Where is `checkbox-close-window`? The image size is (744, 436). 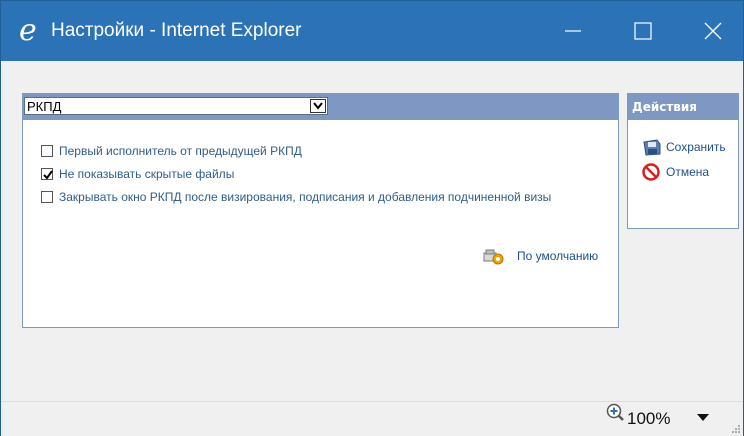
checkbox-close-window is located at coordinates (47, 197).